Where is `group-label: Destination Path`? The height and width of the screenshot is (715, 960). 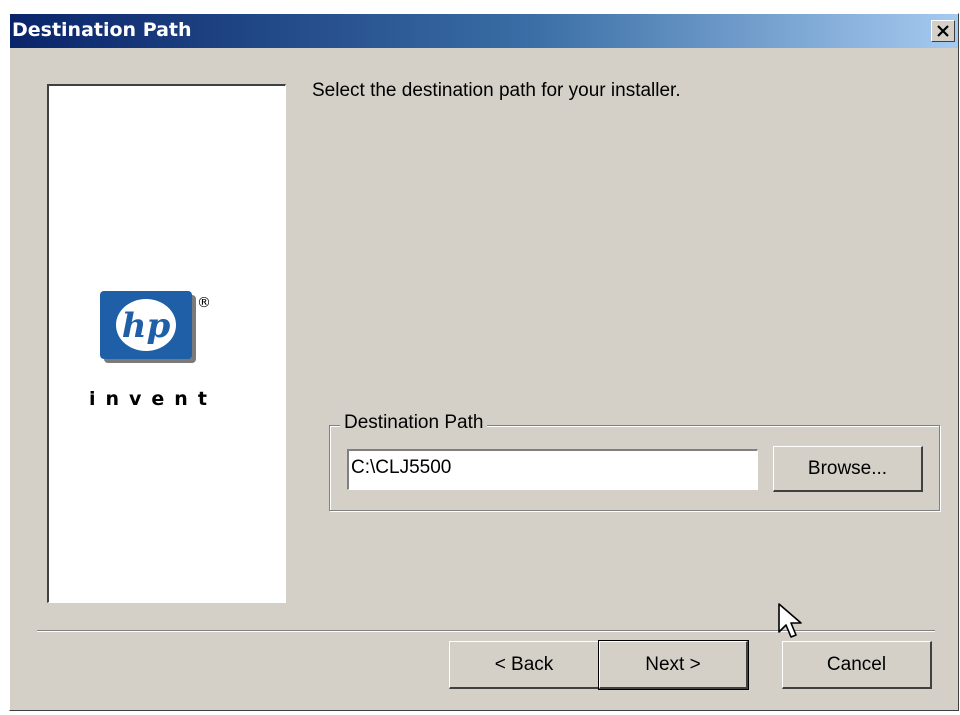
group-label: Destination Path is located at coordinates (414, 423).